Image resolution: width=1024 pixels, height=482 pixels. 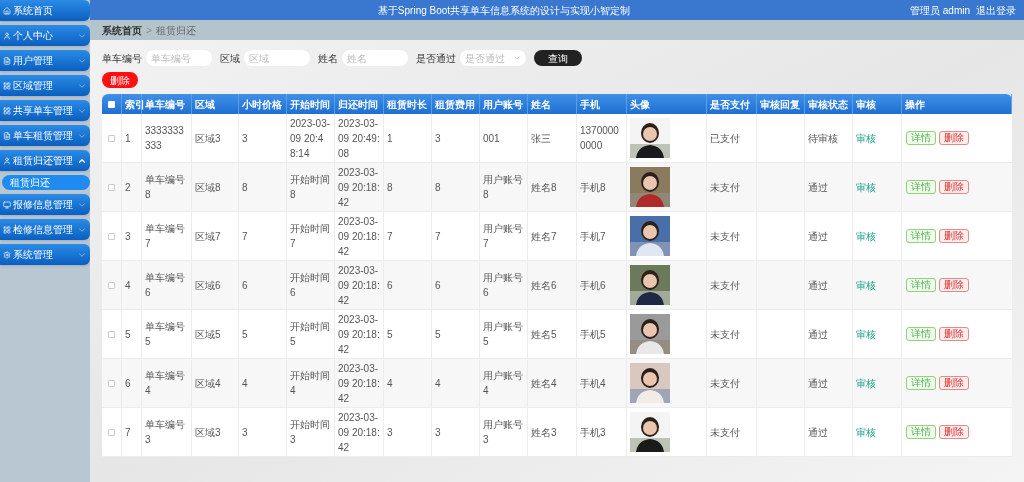 I want to click on table-cell-text: 区域5, so click(x=208, y=334).